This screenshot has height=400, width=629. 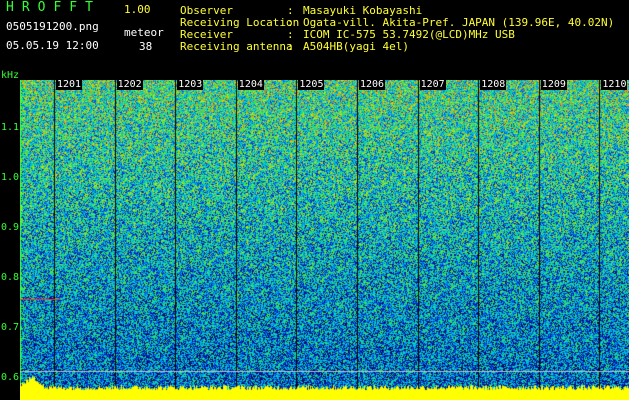 I want to click on time-label: 1202, so click(x=129, y=84).